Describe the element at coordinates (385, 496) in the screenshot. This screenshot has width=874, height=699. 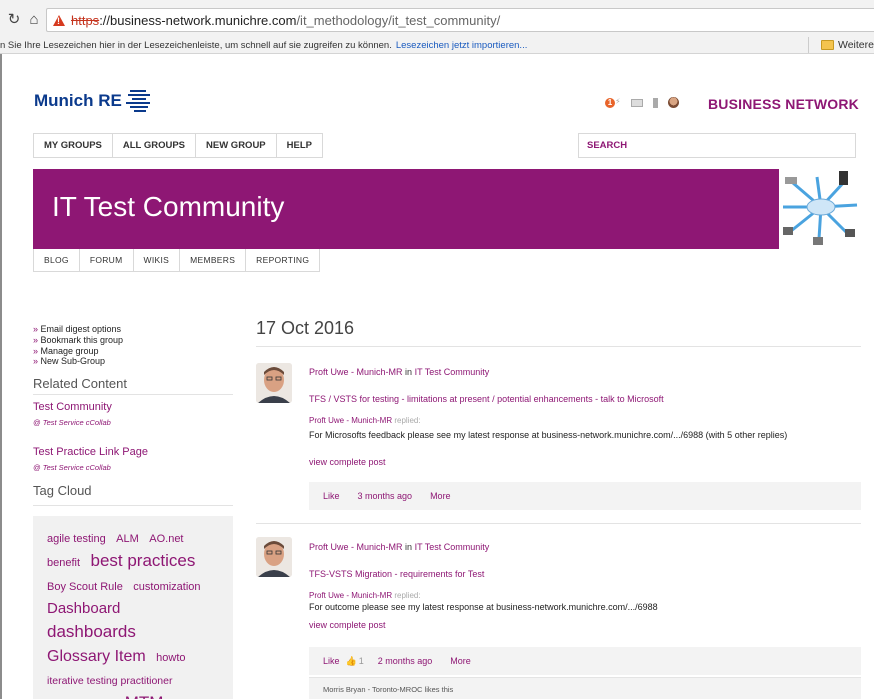
I see `post-time-link: 3 months ago` at that location.